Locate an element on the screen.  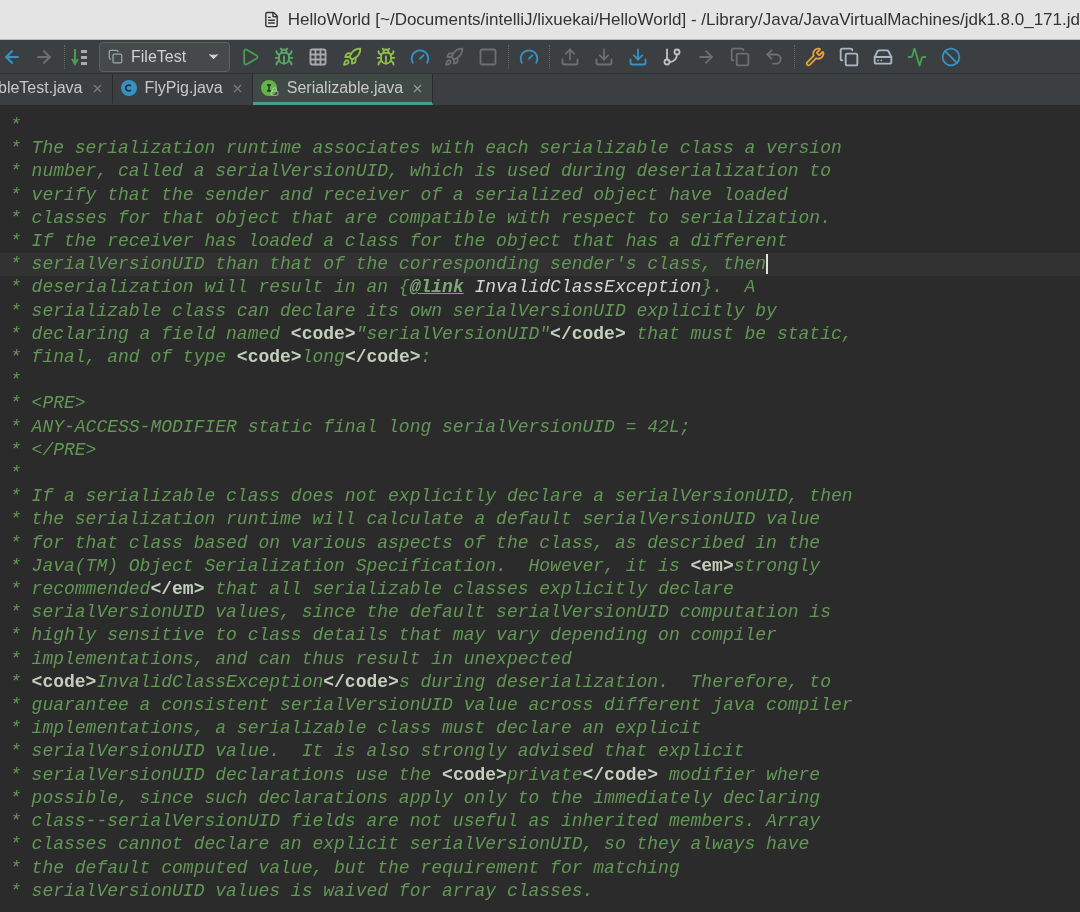
sort-icon is located at coordinates (80, 56).